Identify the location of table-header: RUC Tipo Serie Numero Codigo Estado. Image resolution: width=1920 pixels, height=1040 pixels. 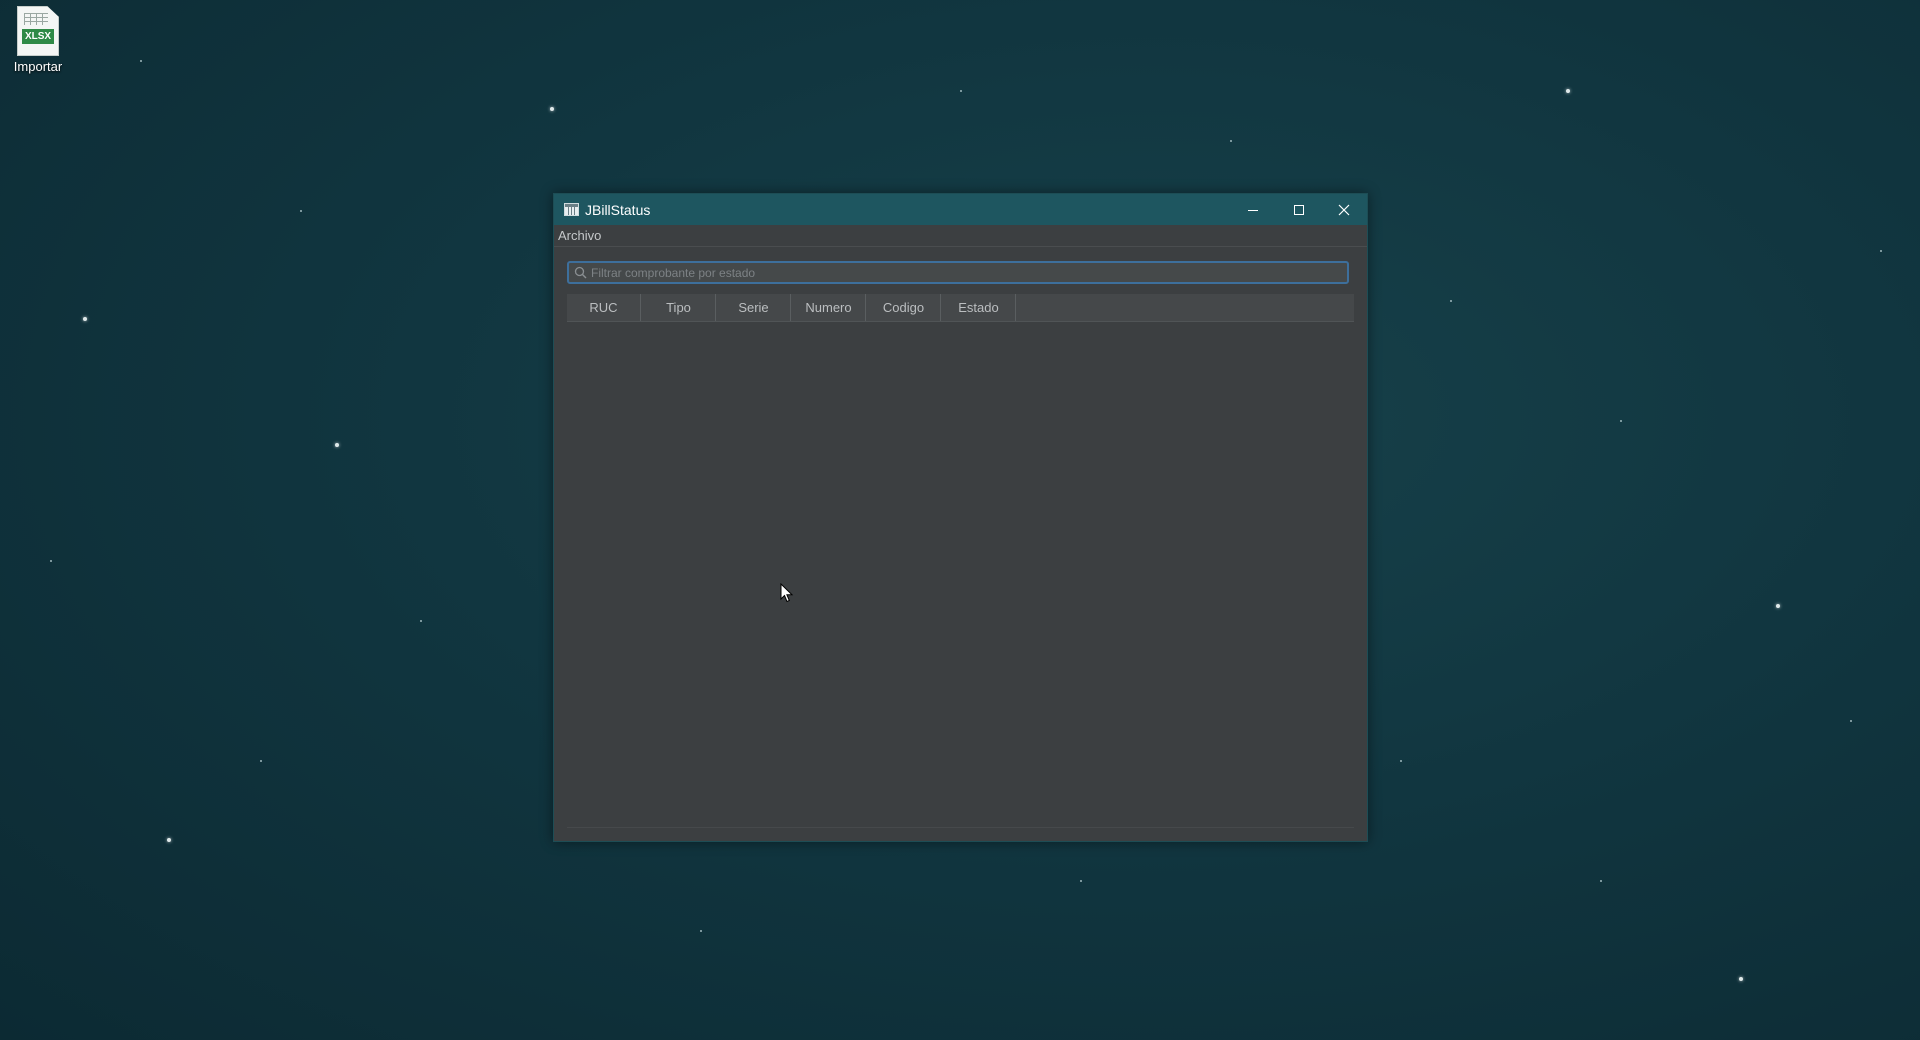
(960, 308).